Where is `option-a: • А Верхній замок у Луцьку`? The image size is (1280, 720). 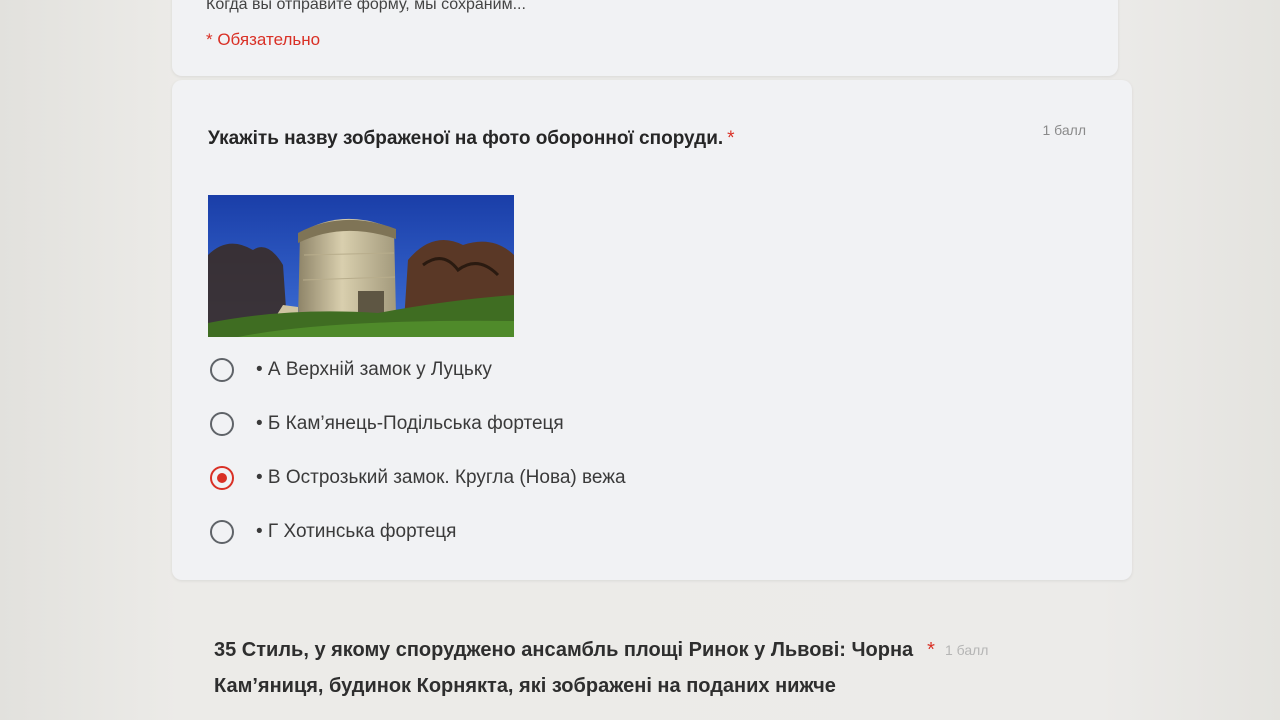 option-a: • А Верхній замок у Луцьку is located at coordinates (351, 370).